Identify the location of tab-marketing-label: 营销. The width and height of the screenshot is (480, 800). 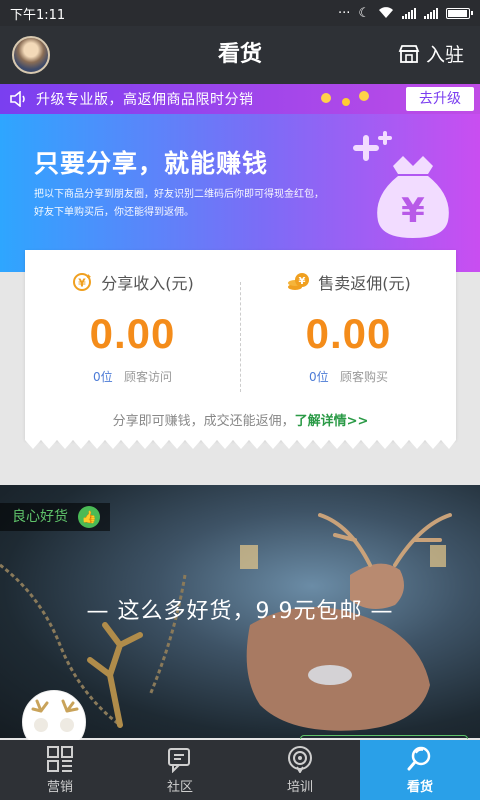
(59, 787).